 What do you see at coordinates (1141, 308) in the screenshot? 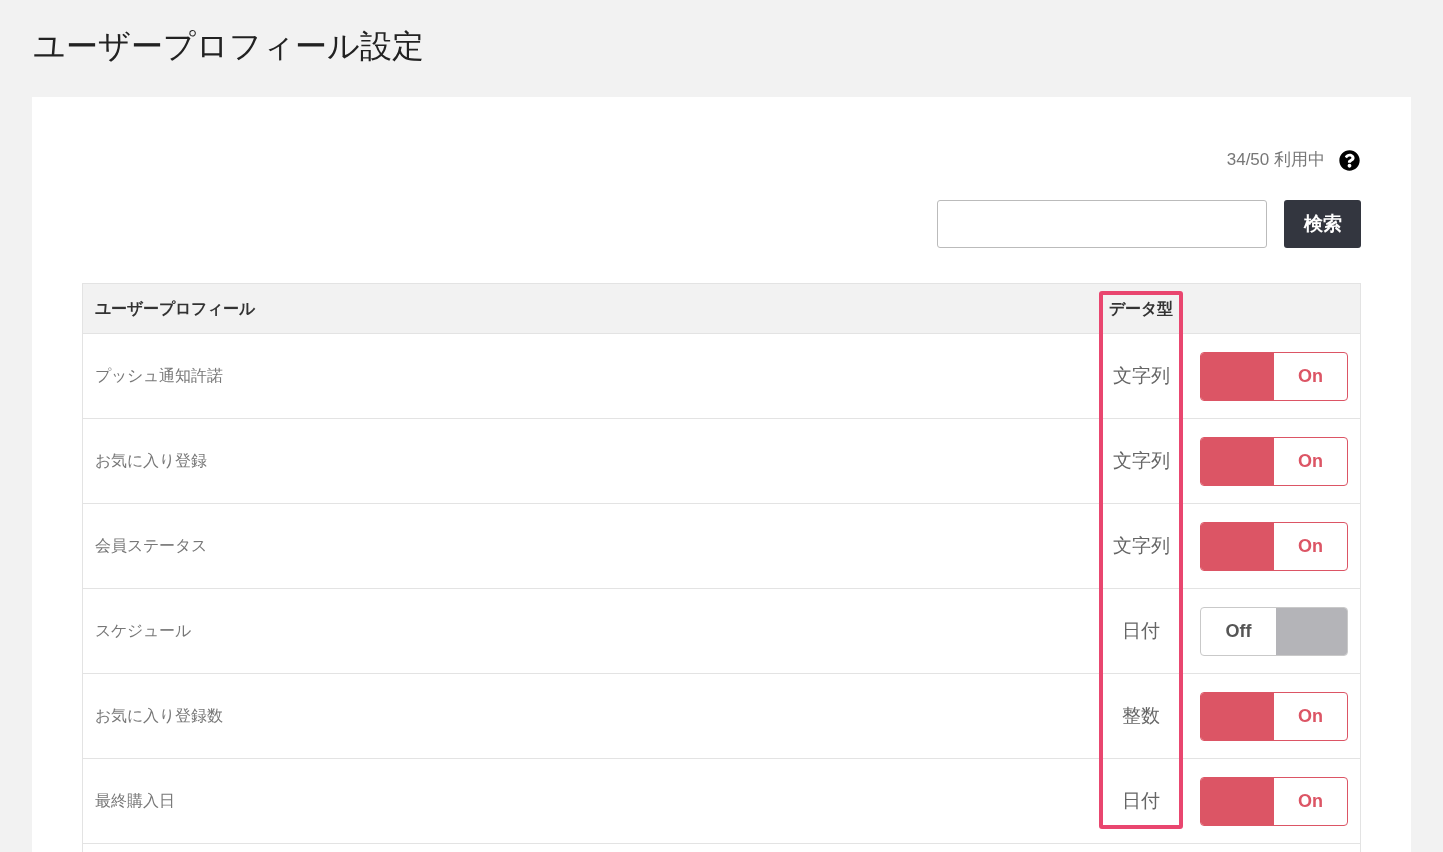
I see `column-header: データ型` at bounding box center [1141, 308].